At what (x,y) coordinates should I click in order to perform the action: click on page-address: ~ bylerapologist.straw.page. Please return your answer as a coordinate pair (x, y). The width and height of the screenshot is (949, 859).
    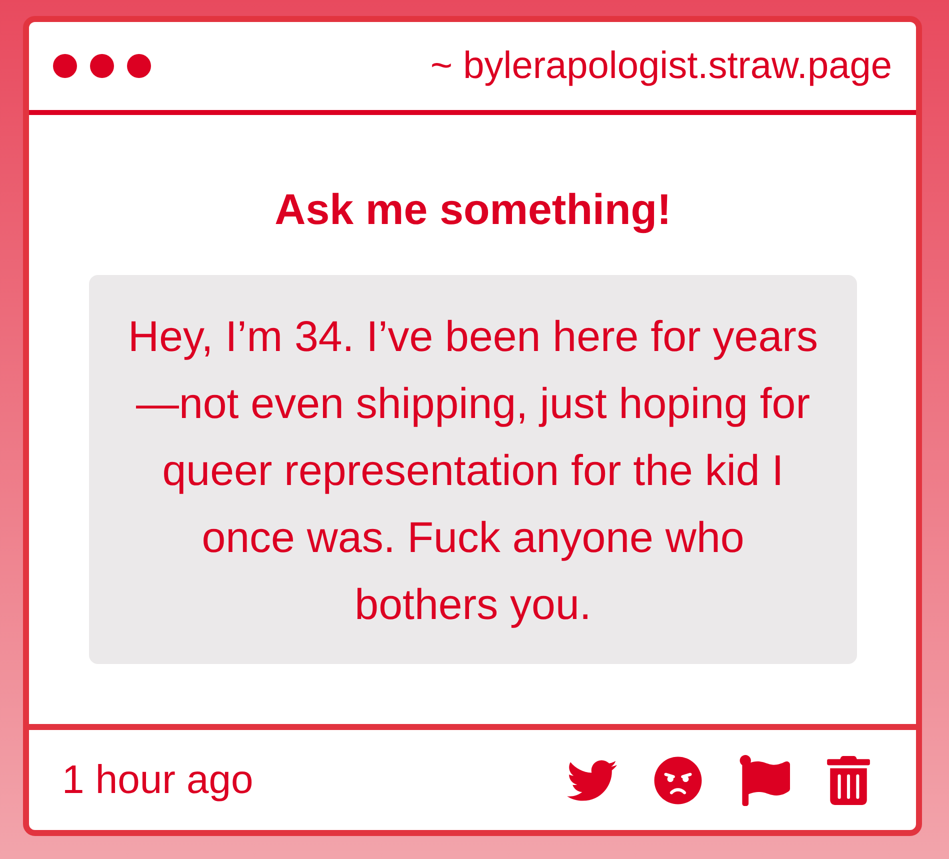
    Looking at the image, I should click on (661, 66).